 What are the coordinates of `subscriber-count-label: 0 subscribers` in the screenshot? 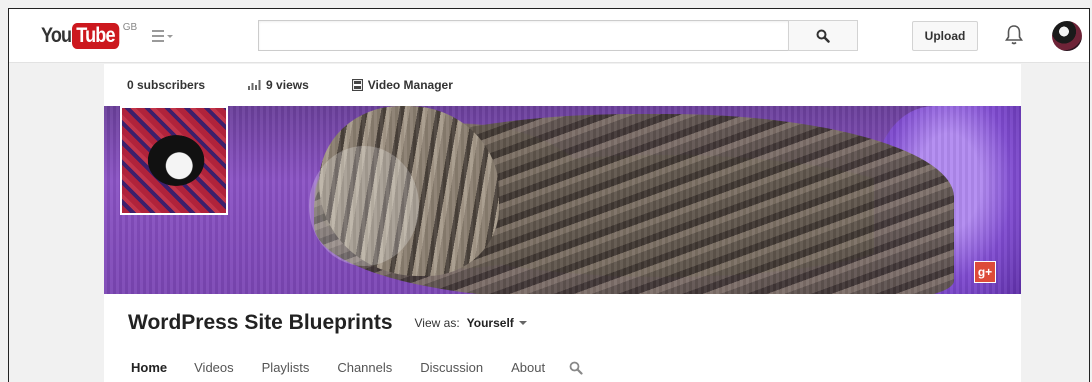 It's located at (166, 85).